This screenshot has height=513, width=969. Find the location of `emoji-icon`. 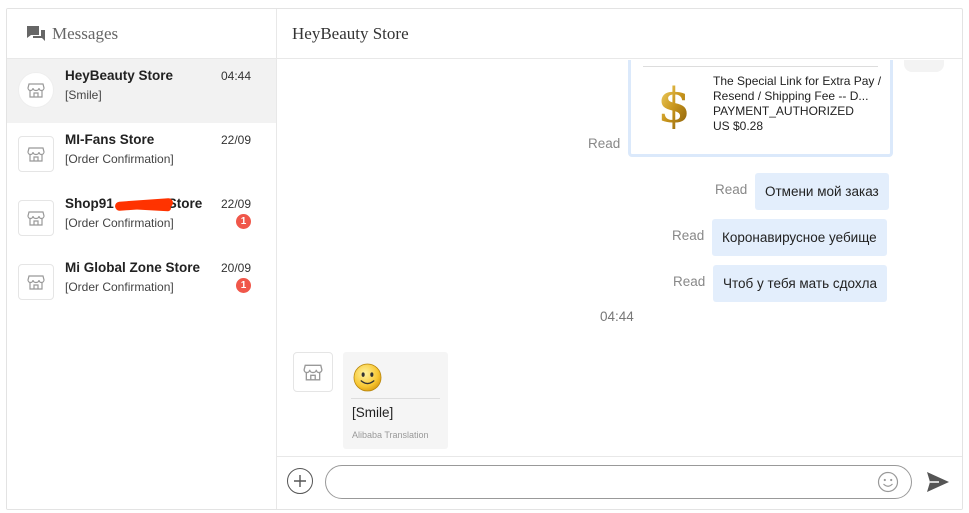

emoji-icon is located at coordinates (888, 482).